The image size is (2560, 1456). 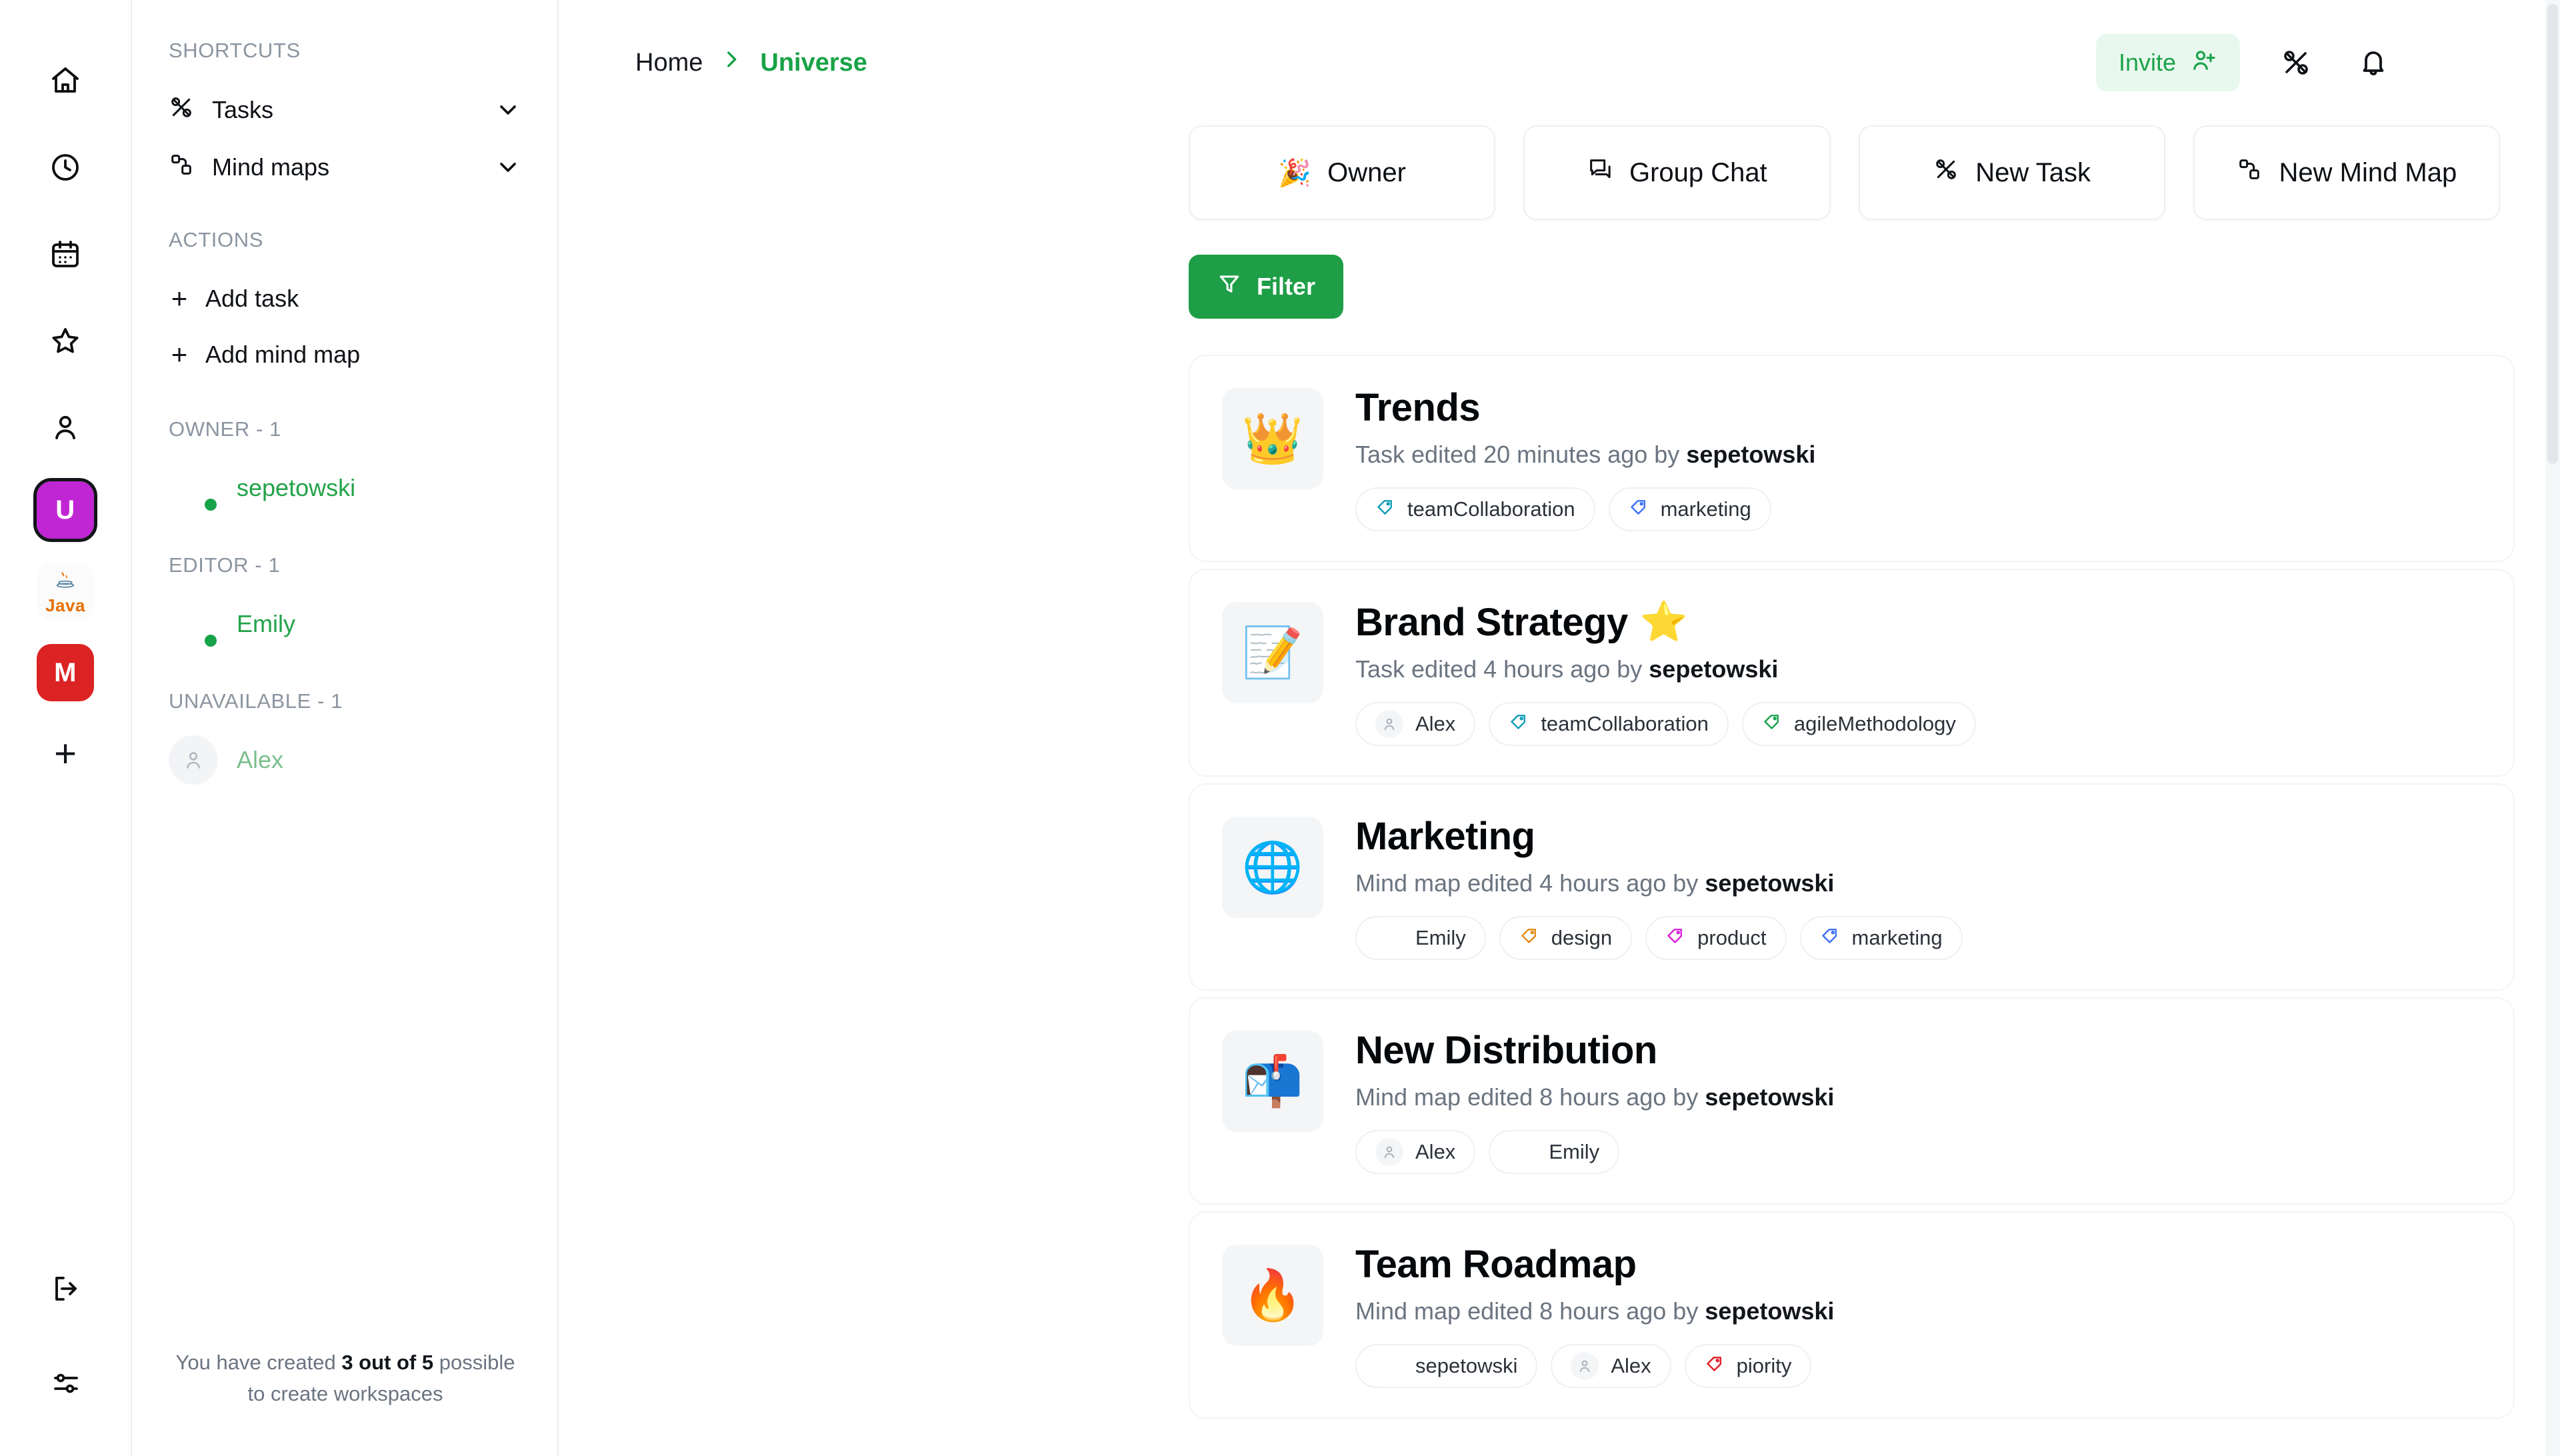 I want to click on home-icon, so click(x=65, y=80).